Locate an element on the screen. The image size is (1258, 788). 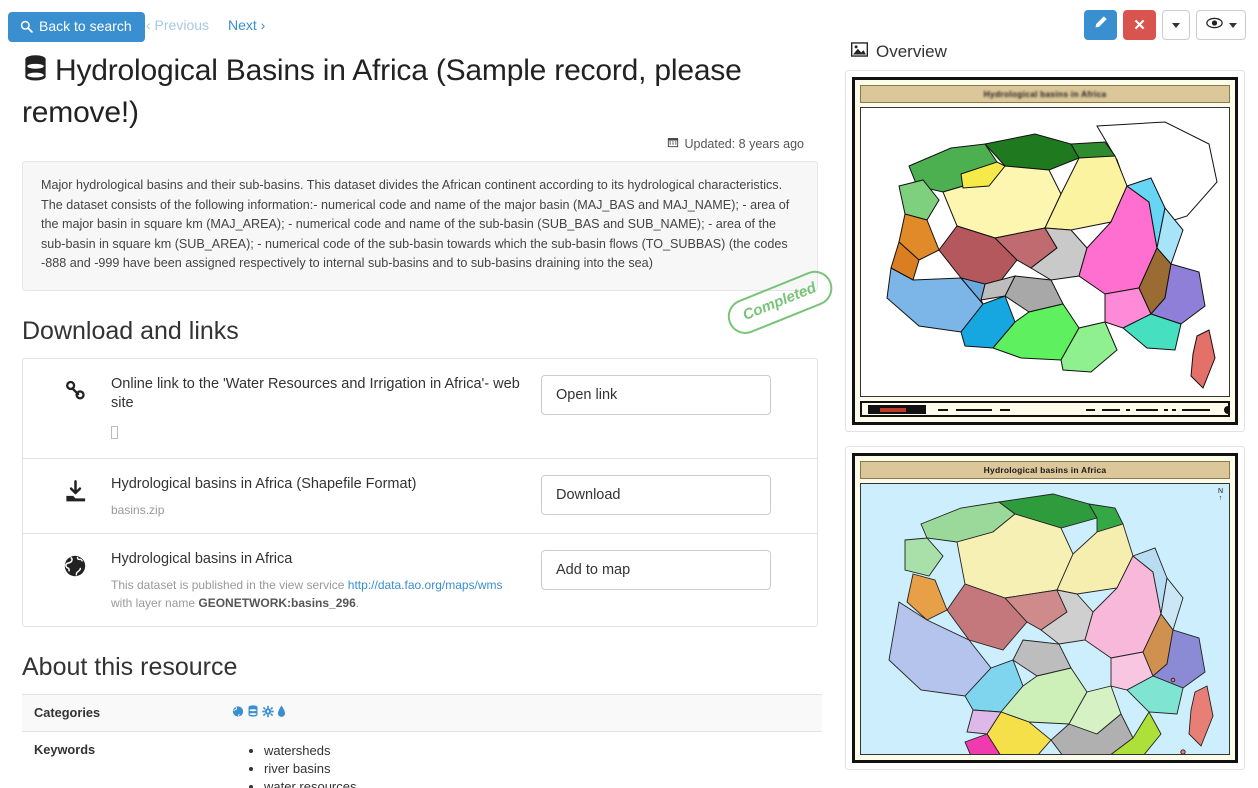
delete-button: ✕ is located at coordinates (1139, 25).